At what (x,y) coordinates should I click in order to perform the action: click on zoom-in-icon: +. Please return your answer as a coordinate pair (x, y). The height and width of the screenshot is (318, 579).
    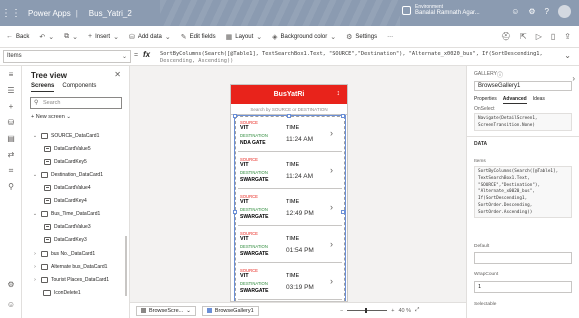
    Looking at the image, I should click on (392, 311).